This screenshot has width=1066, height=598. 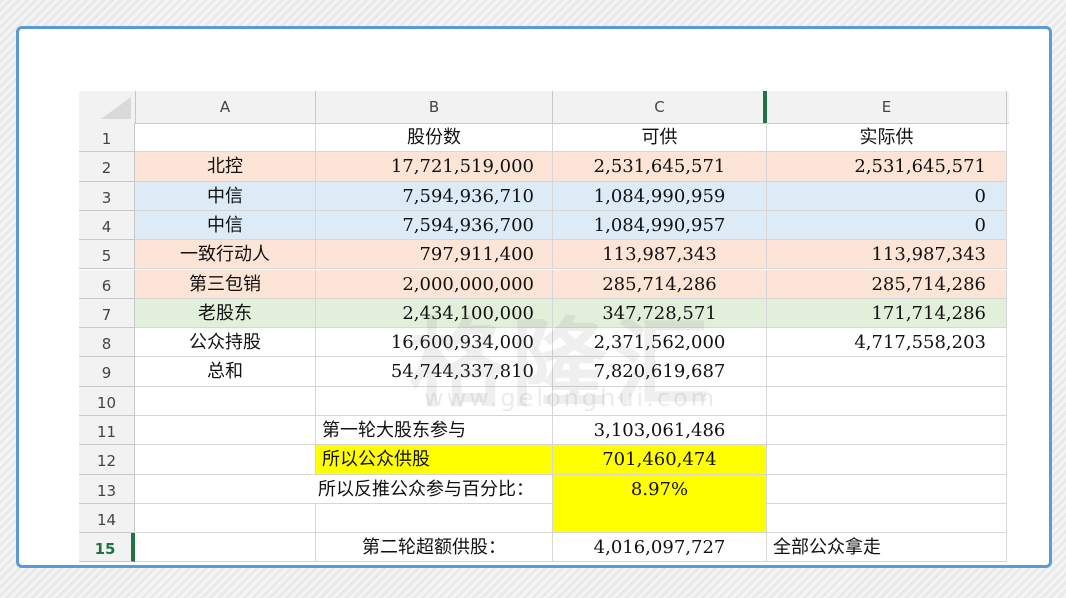 I want to click on cell-c9: 7,820,619,687, so click(x=660, y=372).